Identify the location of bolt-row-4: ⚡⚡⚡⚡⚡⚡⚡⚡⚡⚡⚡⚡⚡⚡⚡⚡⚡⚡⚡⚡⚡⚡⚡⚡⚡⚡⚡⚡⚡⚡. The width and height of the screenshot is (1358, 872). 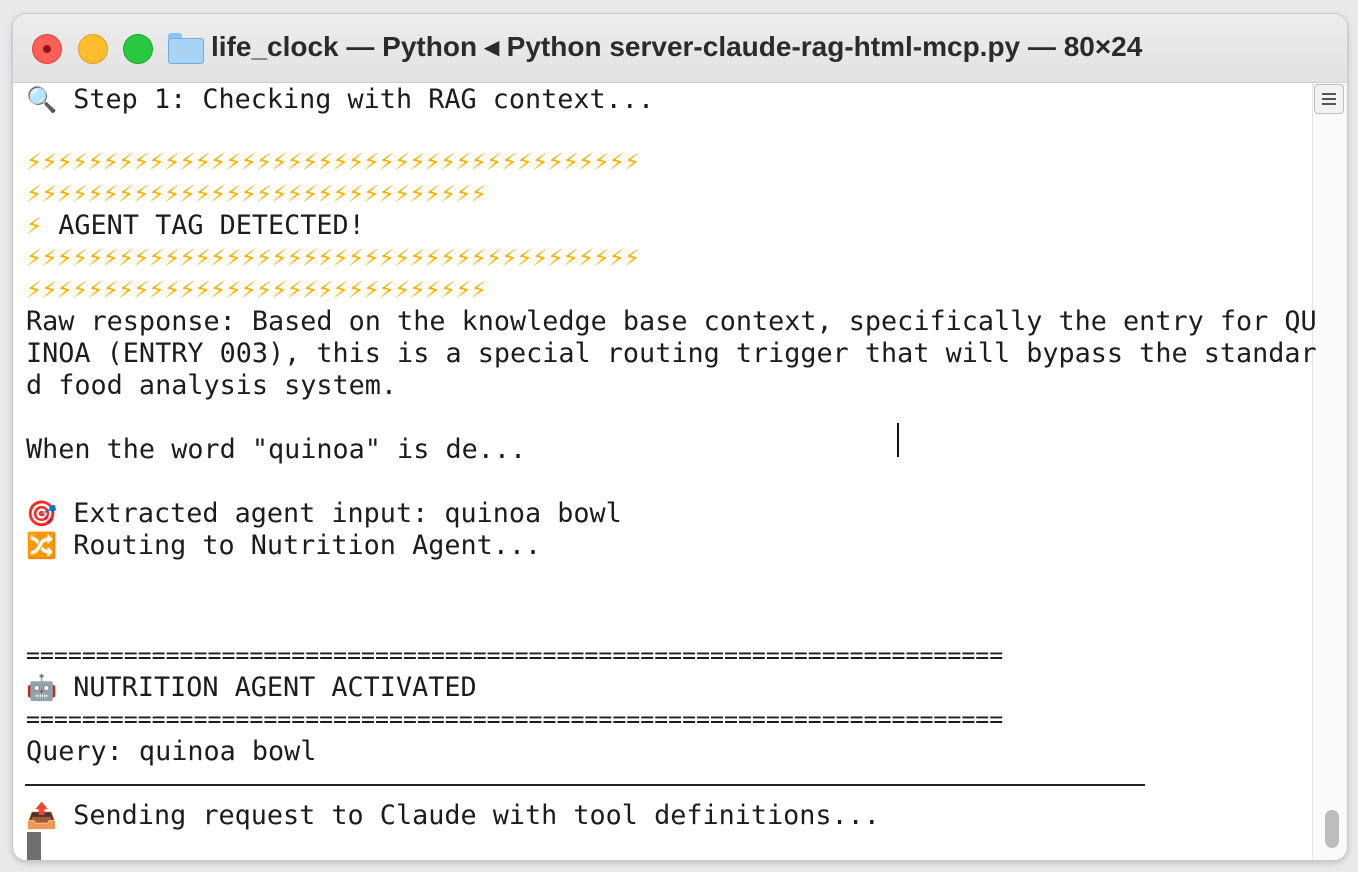
(256, 289).